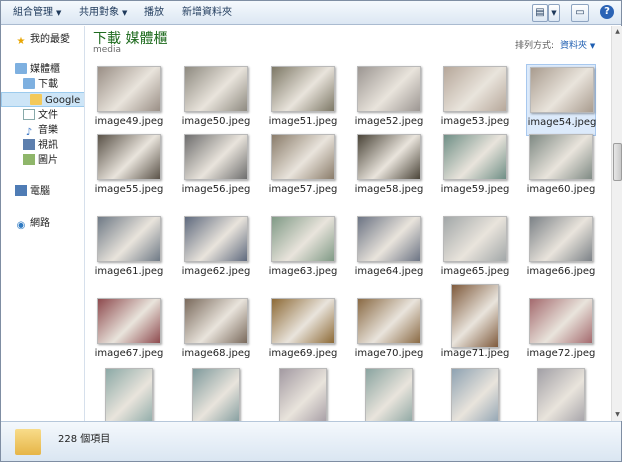 This screenshot has width=622, height=462. Describe the element at coordinates (154, 13) in the screenshot. I see `slideshow-button: 播放` at that location.